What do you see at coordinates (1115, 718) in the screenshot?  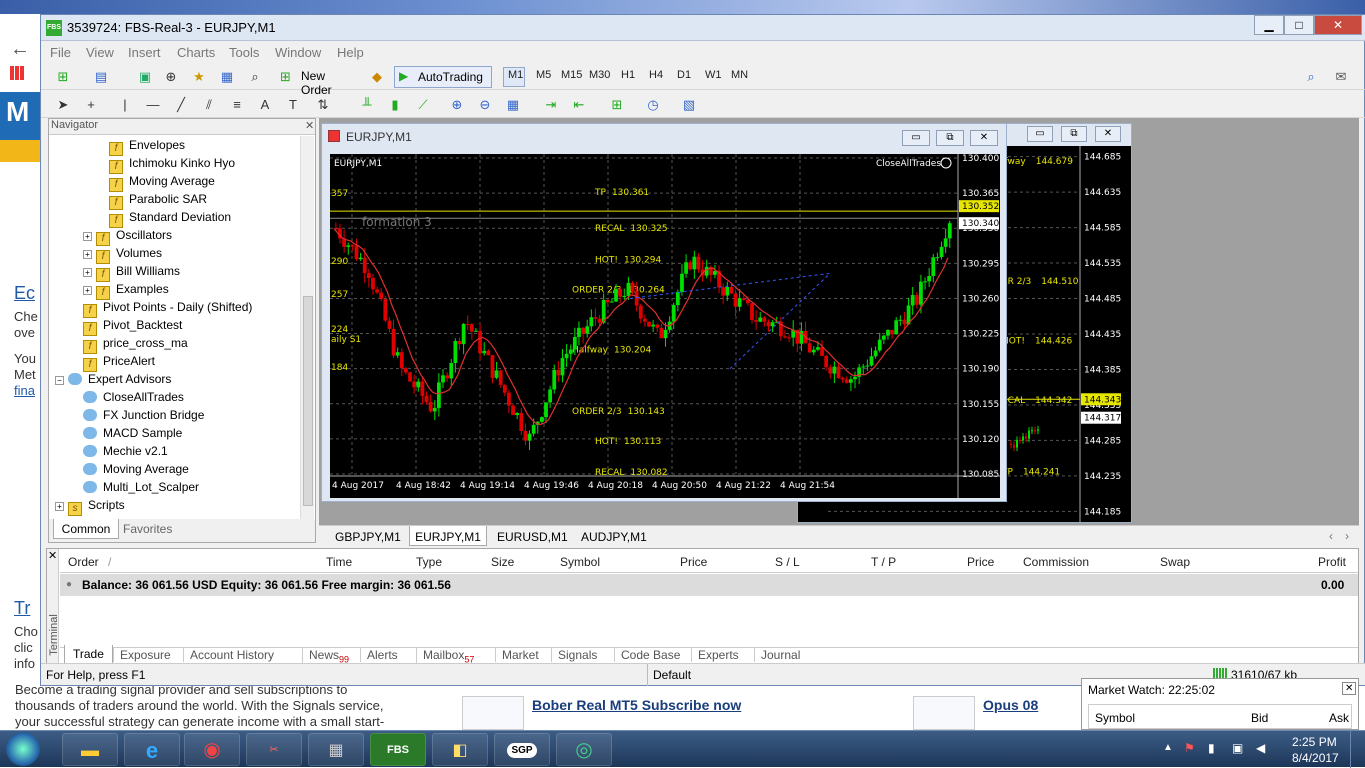 I see `mw-col-symbol: Symbol` at bounding box center [1115, 718].